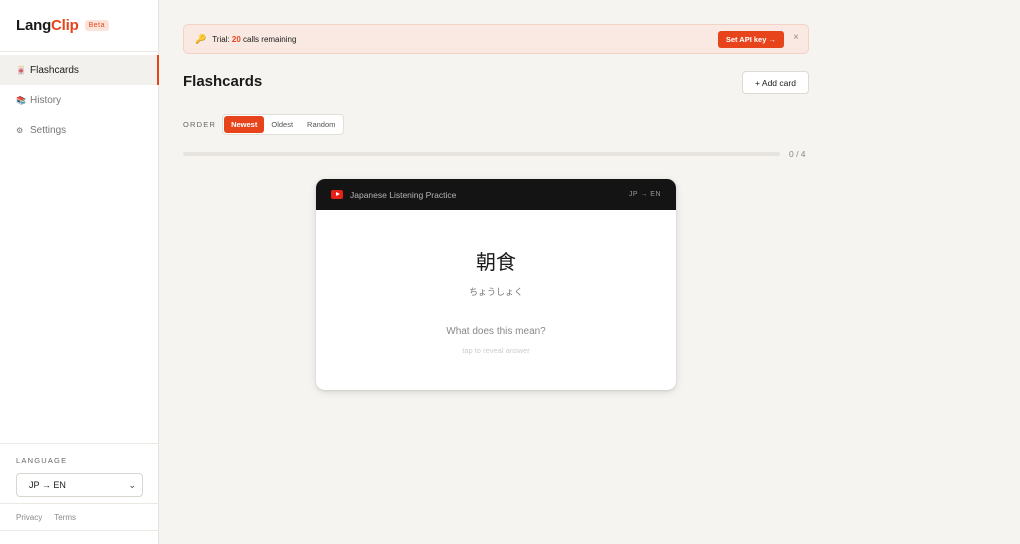  What do you see at coordinates (244, 124) in the screenshot?
I see `order-newest: Newest` at bounding box center [244, 124].